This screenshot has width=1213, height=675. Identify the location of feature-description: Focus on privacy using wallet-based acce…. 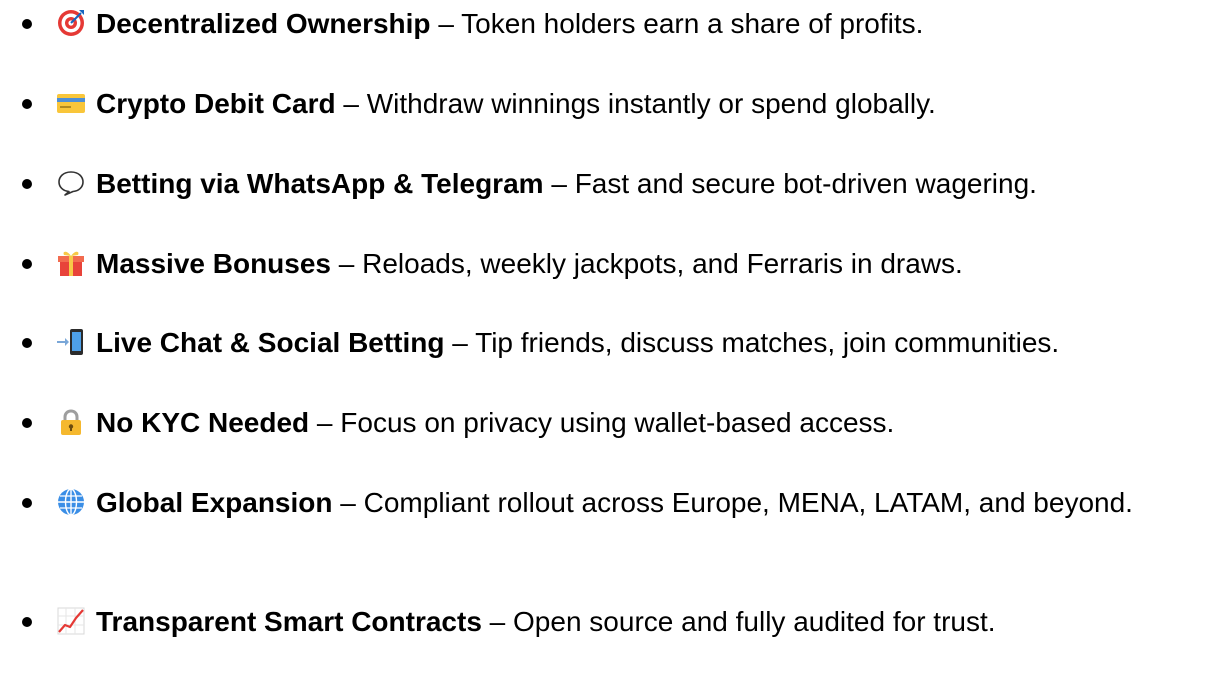
(617, 422).